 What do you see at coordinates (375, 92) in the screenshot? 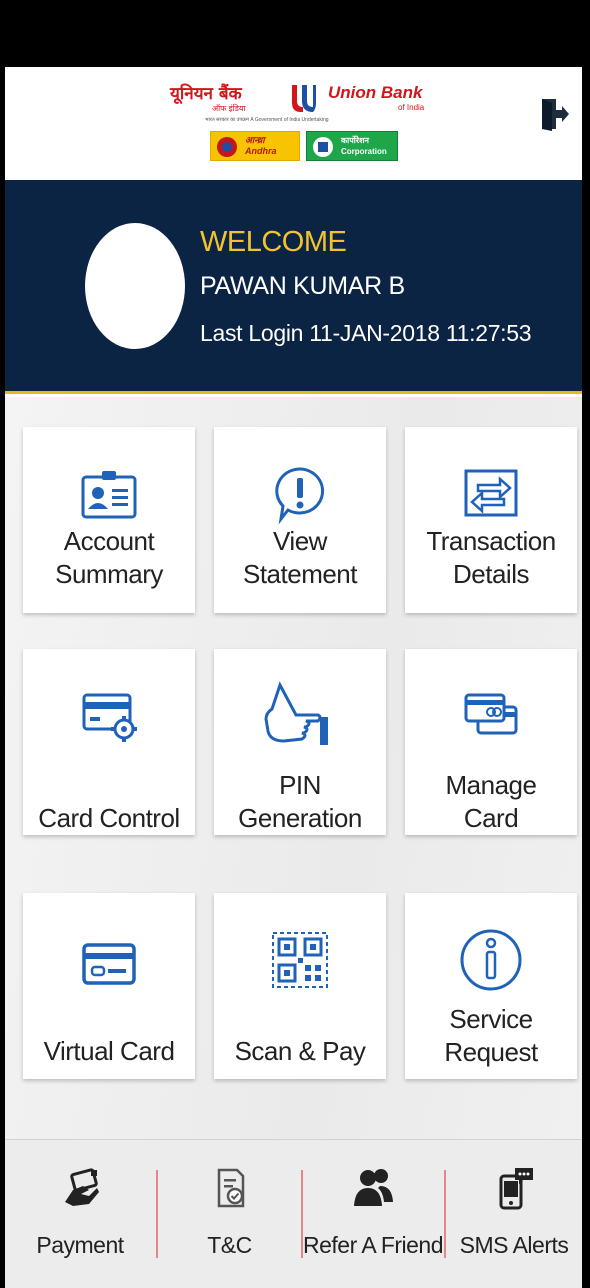
I see `logo-english-name: Union Bank` at bounding box center [375, 92].